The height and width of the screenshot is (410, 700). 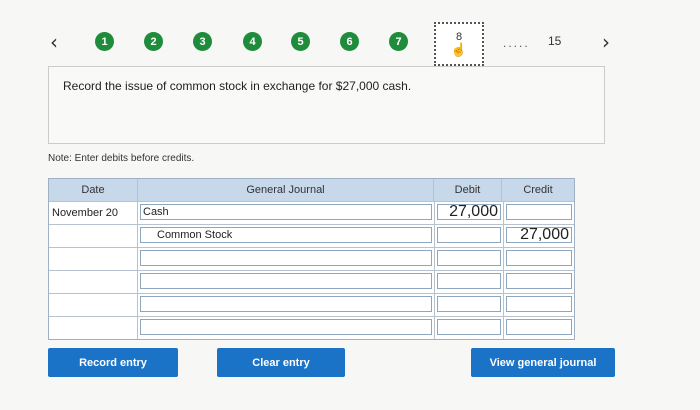 I want to click on step-3: 3, so click(x=202, y=41).